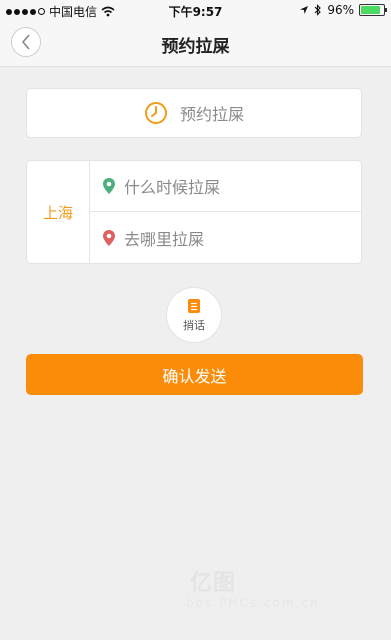 The image size is (391, 640). What do you see at coordinates (340, 10) in the screenshot?
I see `battery-percent: 96%` at bounding box center [340, 10].